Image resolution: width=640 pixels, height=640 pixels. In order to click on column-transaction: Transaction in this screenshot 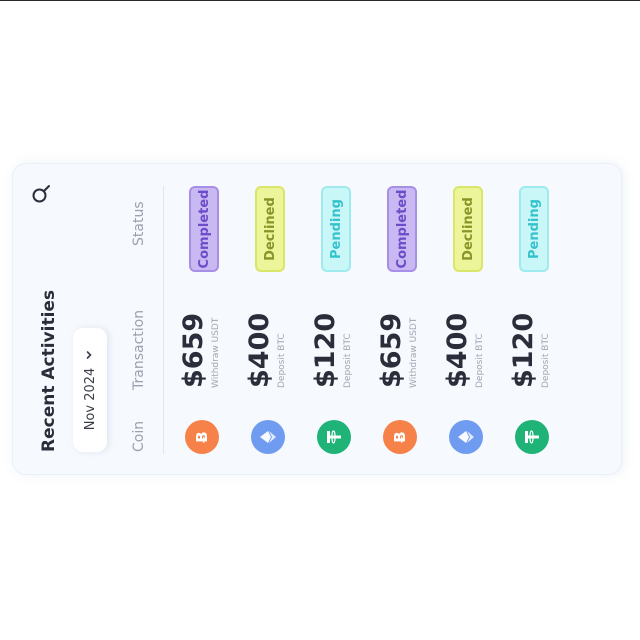, I will do `click(139, 349)`.